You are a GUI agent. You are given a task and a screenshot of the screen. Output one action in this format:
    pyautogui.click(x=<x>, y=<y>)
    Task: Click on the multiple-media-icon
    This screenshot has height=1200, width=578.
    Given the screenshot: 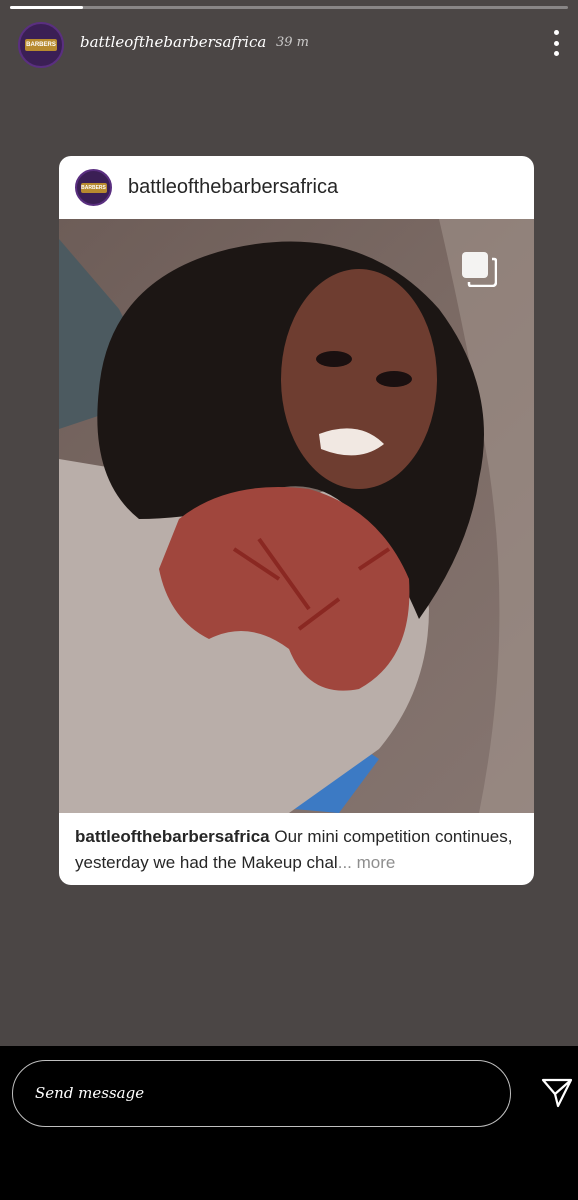 What is the action you would take?
    pyautogui.click(x=479, y=269)
    